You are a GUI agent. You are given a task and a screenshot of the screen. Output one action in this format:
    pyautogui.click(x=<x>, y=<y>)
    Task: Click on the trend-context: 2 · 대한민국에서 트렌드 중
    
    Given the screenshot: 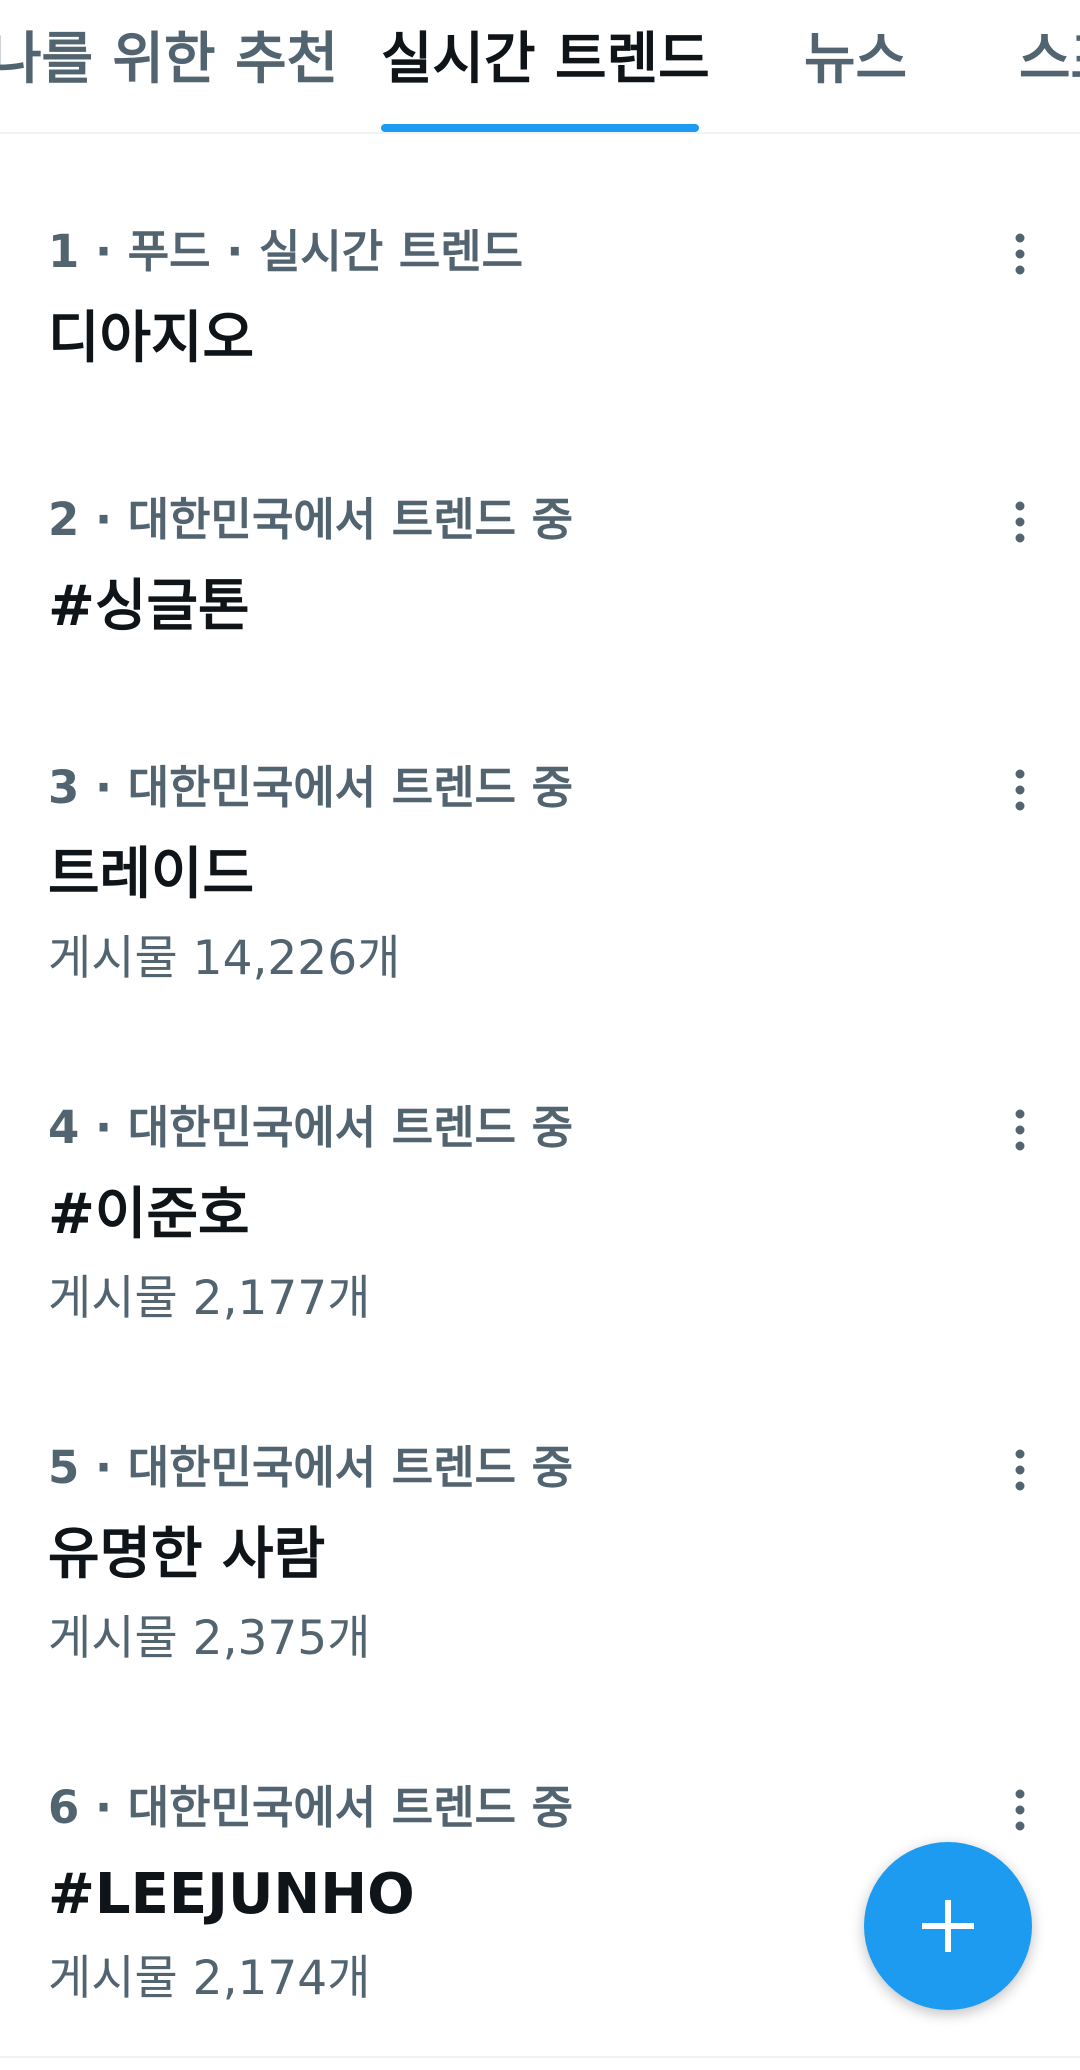 What is the action you would take?
    pyautogui.click(x=311, y=519)
    